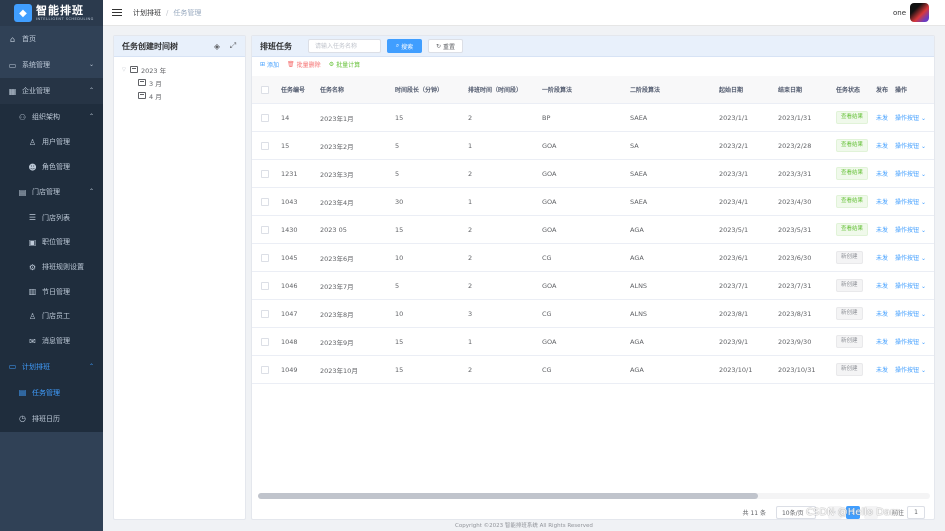 The width and height of the screenshot is (945, 531). Describe the element at coordinates (344, 64) in the screenshot. I see `batch-calc-button: ⚙ 批量计算` at that location.